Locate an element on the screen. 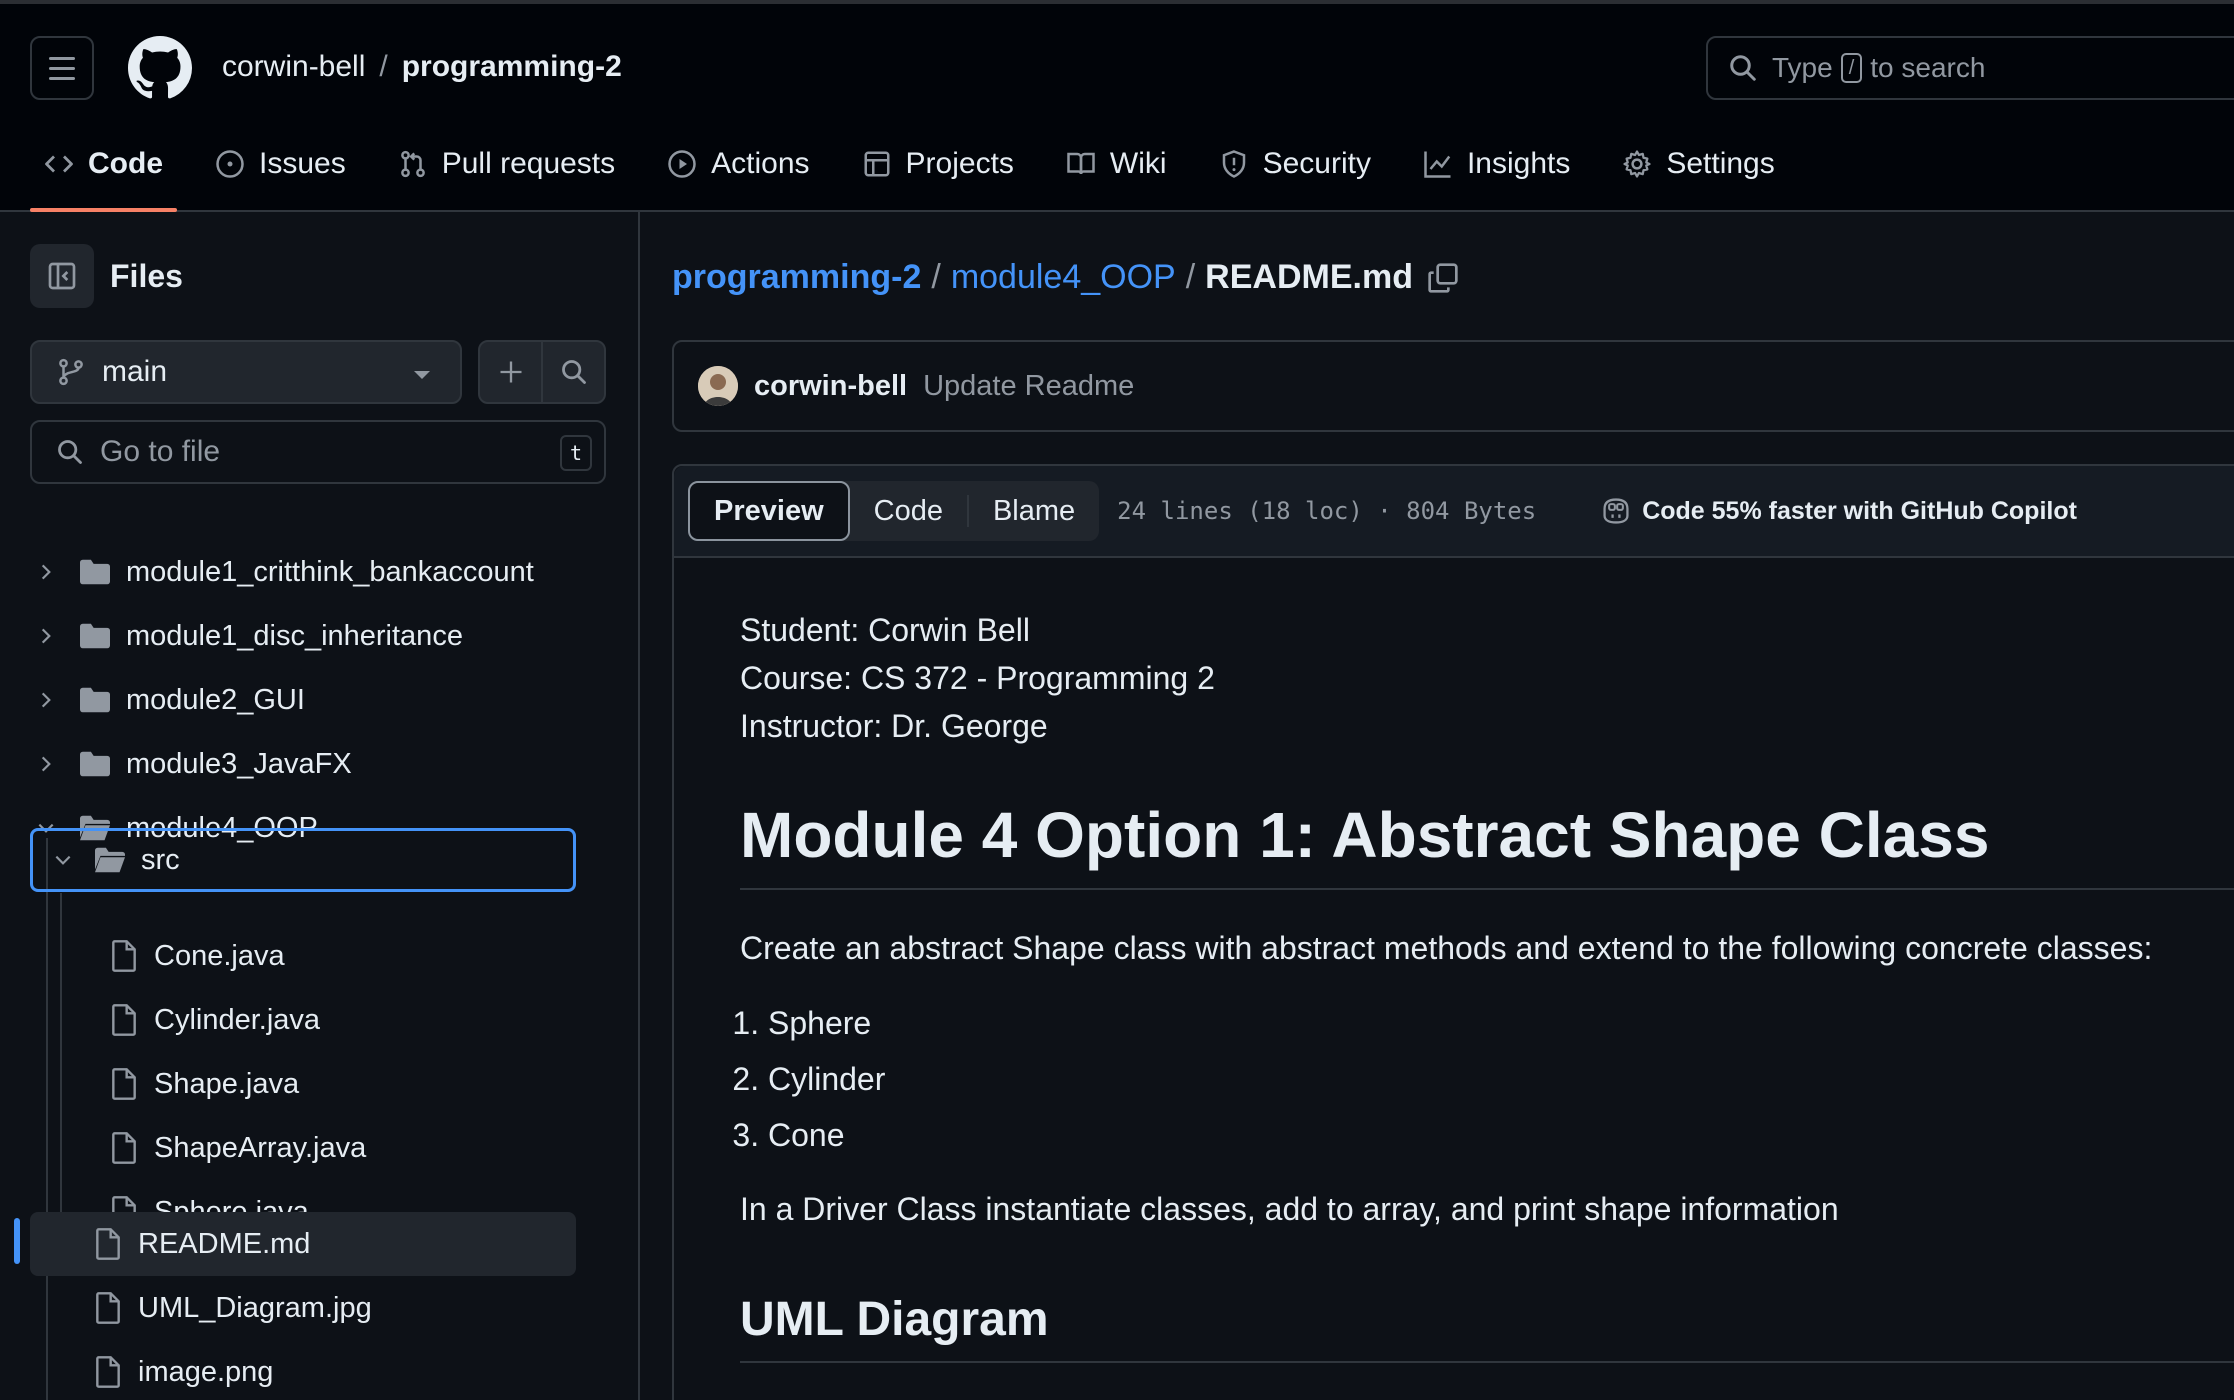 The image size is (2234, 1400). tree-item-label: Cone.java is located at coordinates (219, 955).